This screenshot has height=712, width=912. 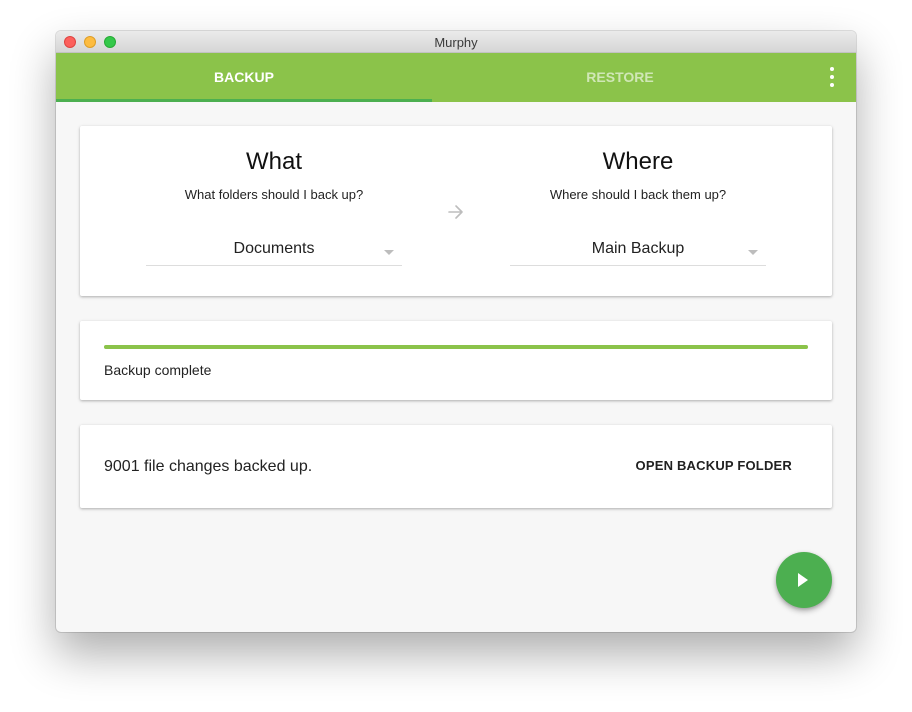 I want to click on result-message: 9001 file changes backed up., so click(x=208, y=466).